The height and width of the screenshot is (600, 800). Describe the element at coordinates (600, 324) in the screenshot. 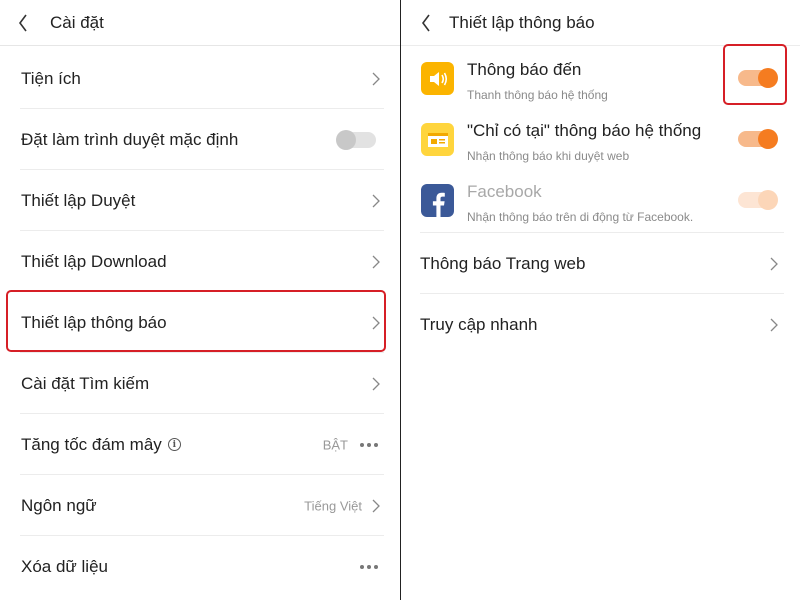

I see `settings-item-quick-access: Truy cập nhanh` at that location.